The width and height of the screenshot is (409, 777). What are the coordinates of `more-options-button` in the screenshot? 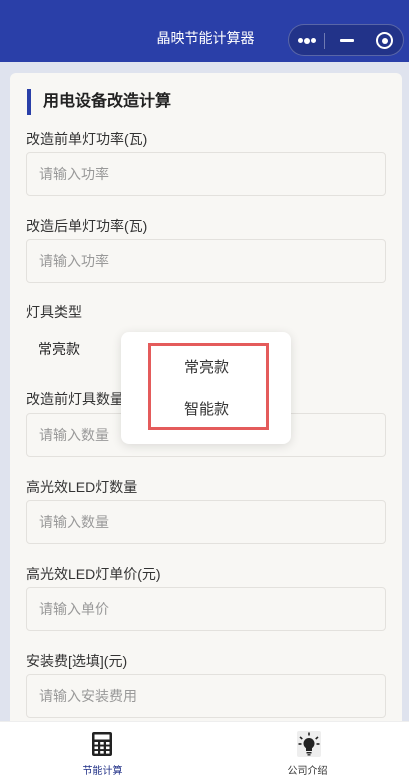 It's located at (306, 40).